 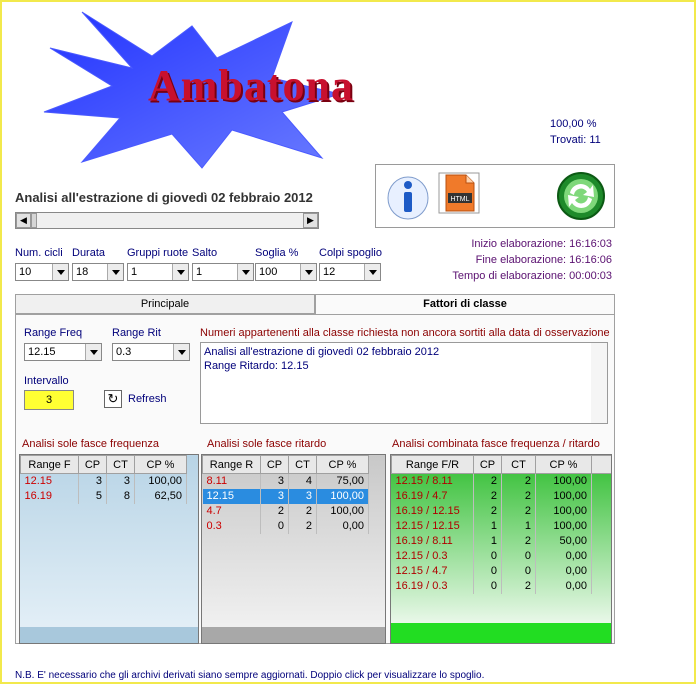 I want to click on scroll-left-icon: ◀, so click(x=23, y=220).